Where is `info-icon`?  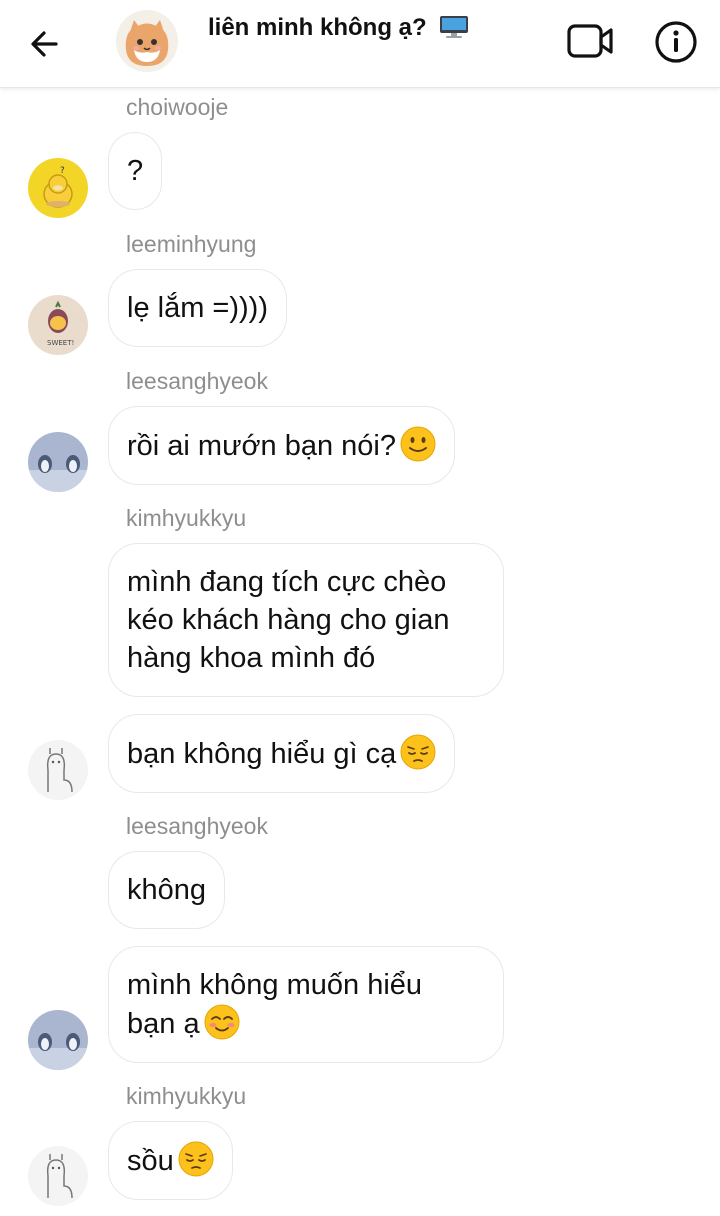
info-icon is located at coordinates (676, 42).